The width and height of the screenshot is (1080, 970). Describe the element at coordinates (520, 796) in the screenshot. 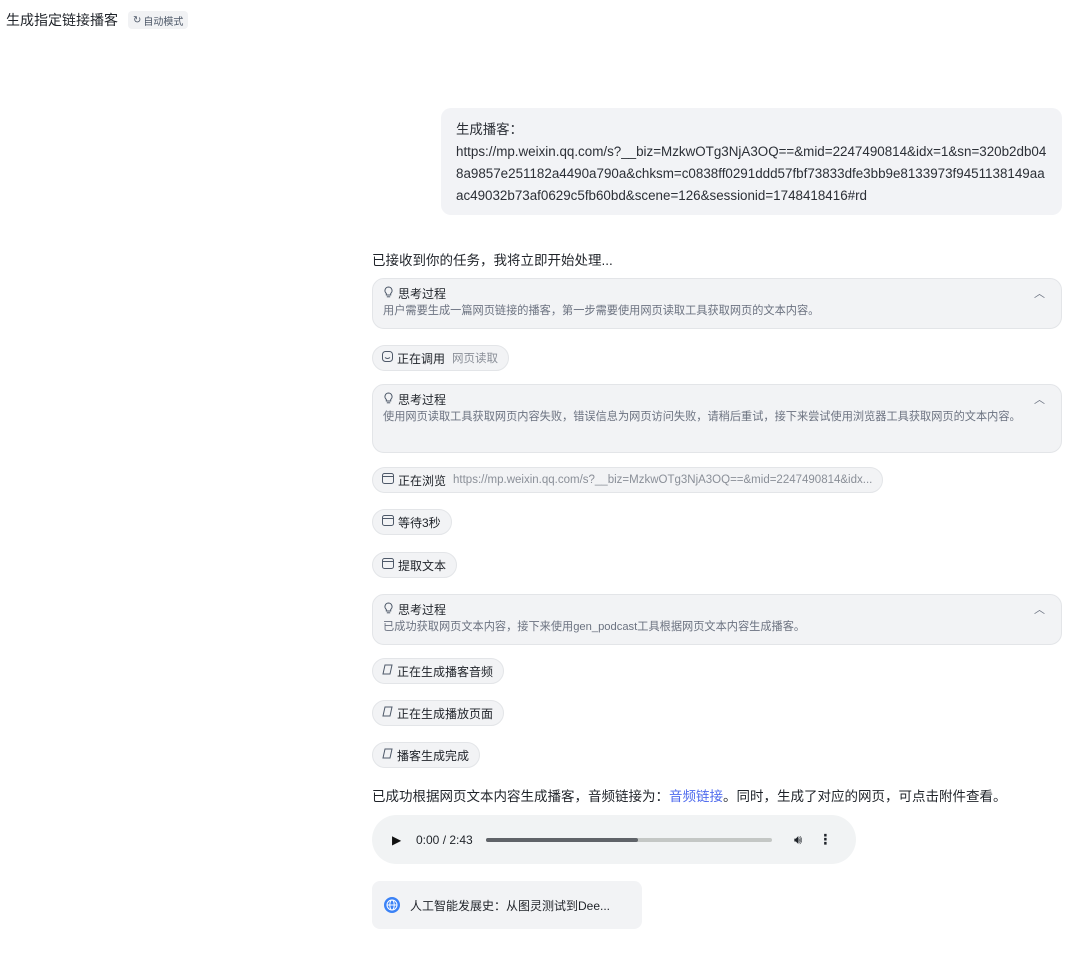

I see `result-text-before: 已成功根据网页文本内容生成播客，音频链接为：` at that location.